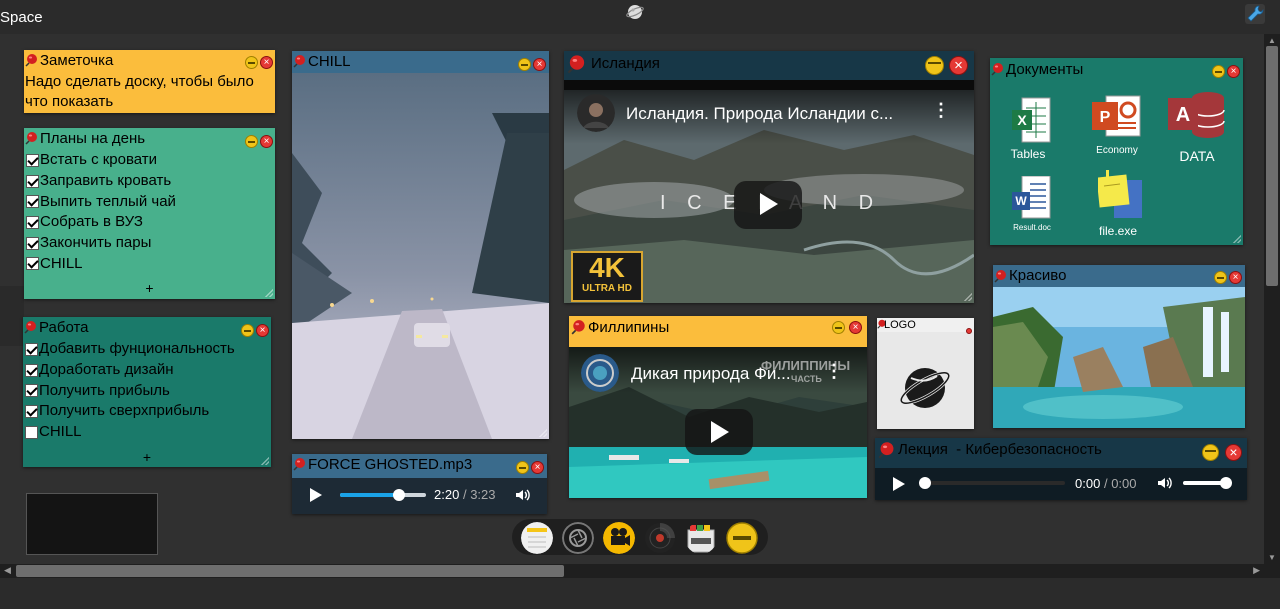 This screenshot has height=609, width=1280. Describe the element at coordinates (718, 327) in the screenshot. I see `philippines-header: Филлипины ×` at that location.